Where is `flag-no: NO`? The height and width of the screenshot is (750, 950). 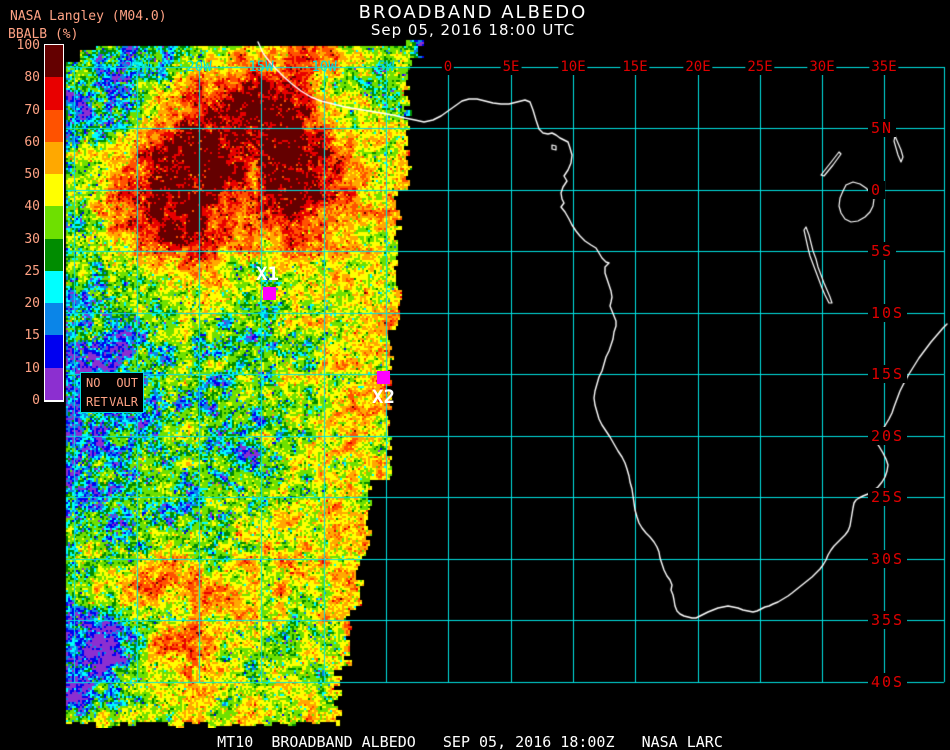 flag-no: NO is located at coordinates (93, 383).